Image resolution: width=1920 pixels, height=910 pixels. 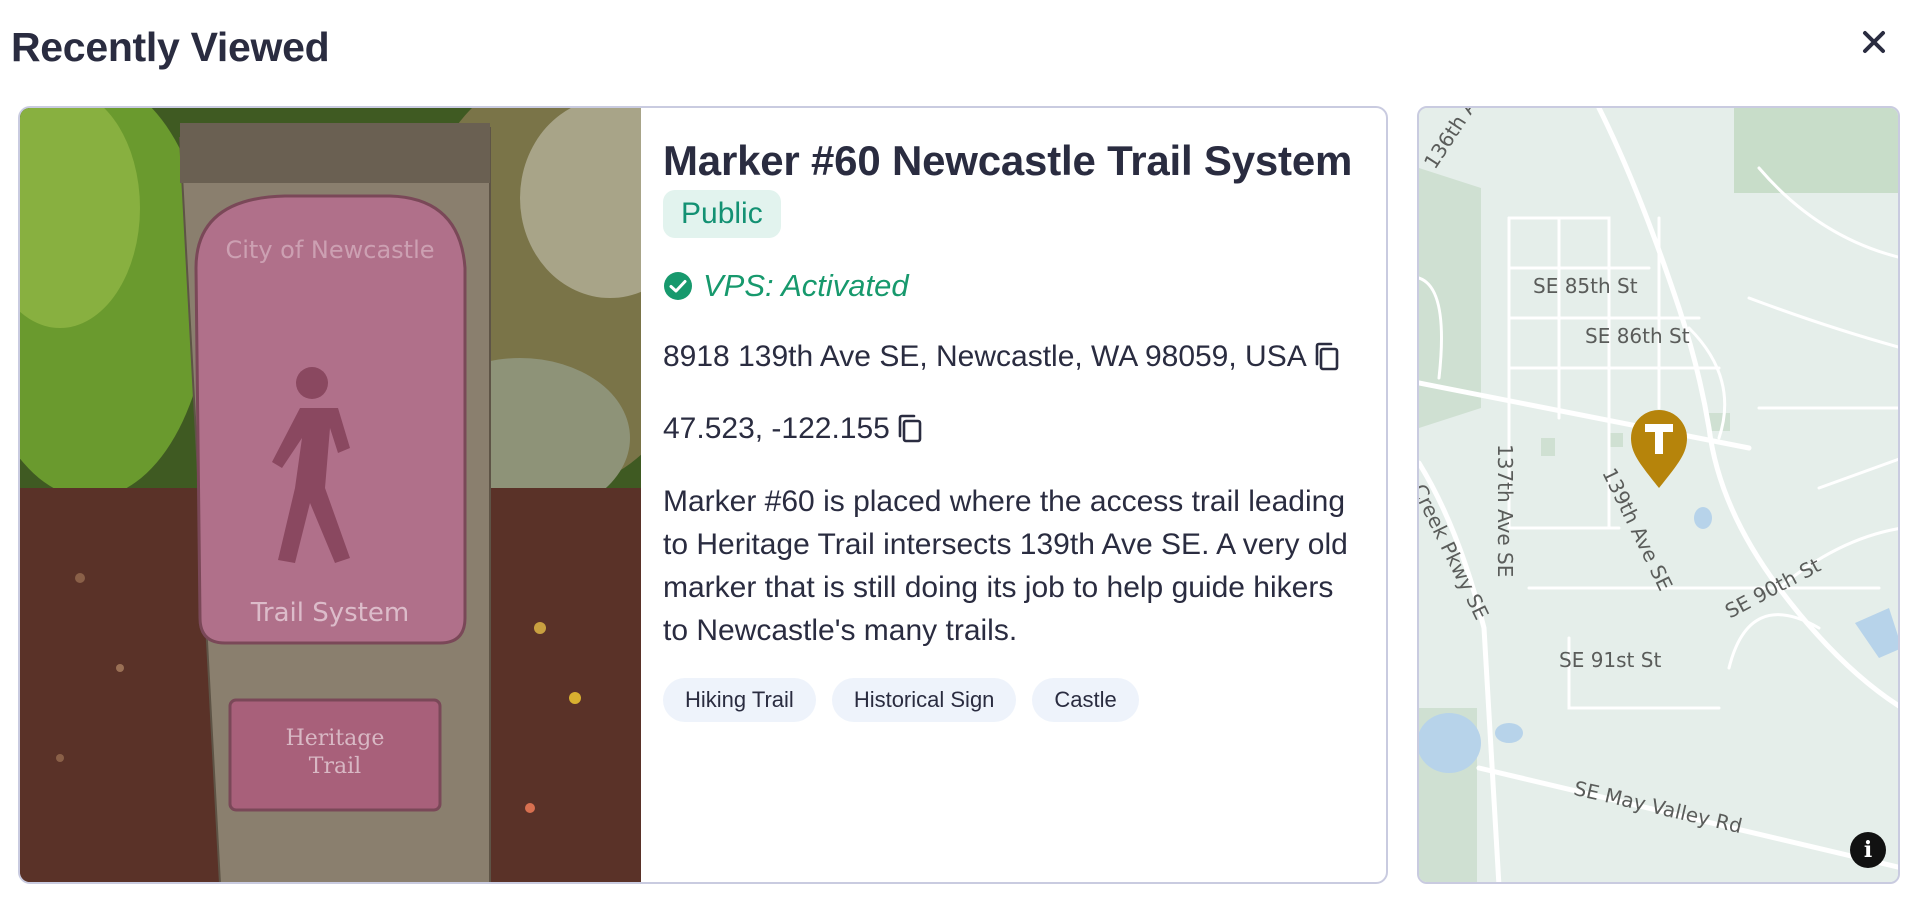 What do you see at coordinates (335, 738) in the screenshot?
I see `sign-text-heritage: Heritage` at bounding box center [335, 738].